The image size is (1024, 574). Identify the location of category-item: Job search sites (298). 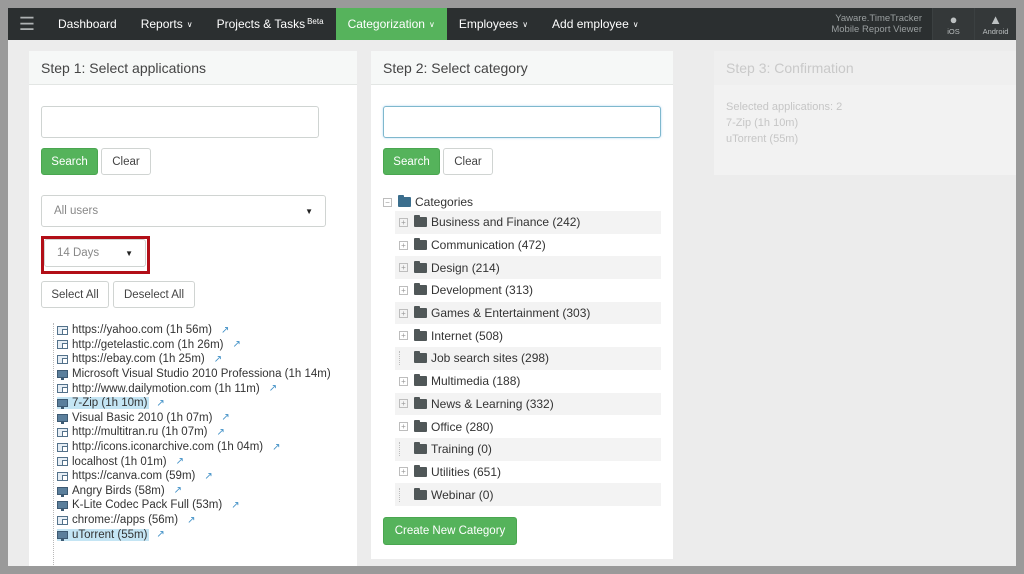
(528, 358).